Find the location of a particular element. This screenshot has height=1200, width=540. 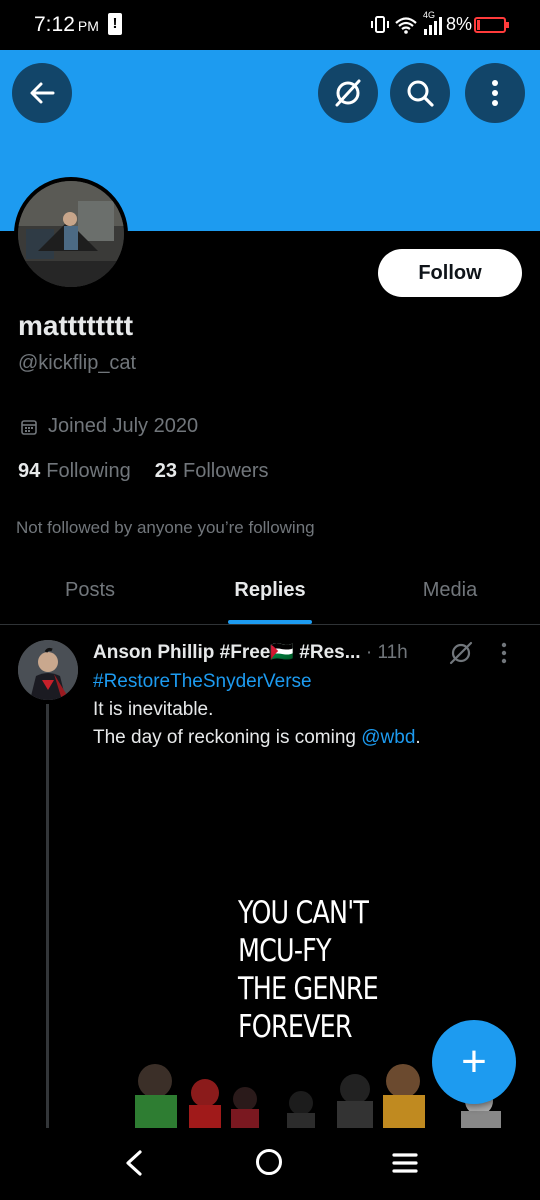

tab-media: Media is located at coordinates (450, 589).